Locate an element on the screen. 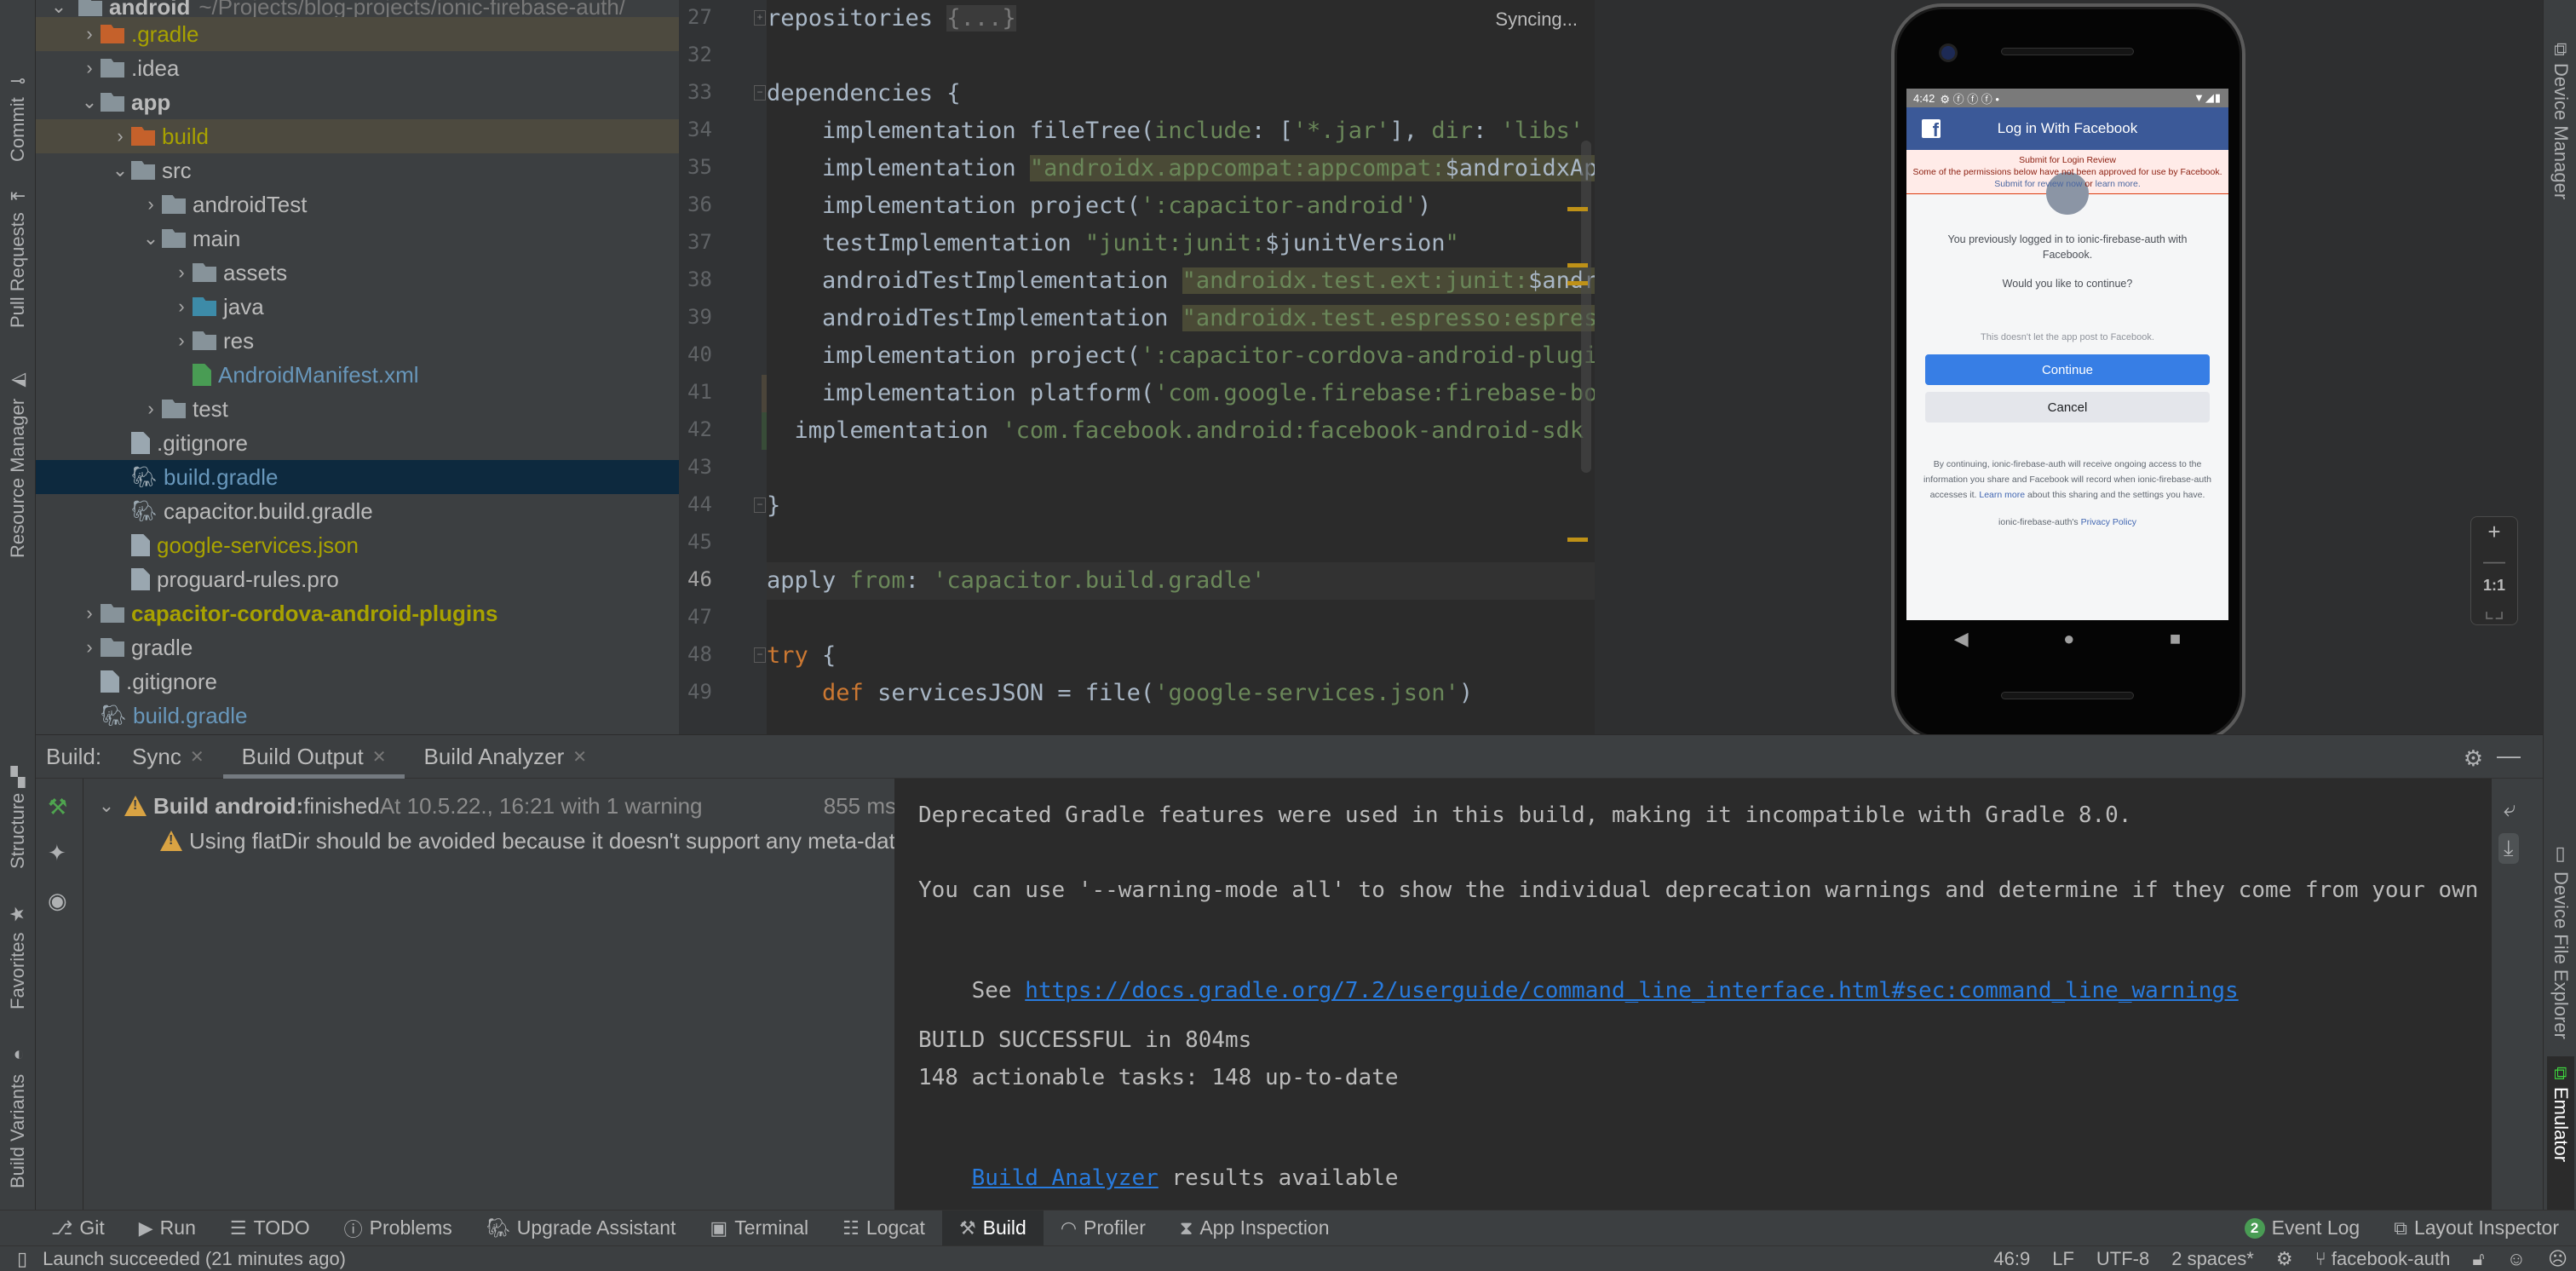 This screenshot has height=1271, width=2576. back-icon: ◀ is located at coordinates (1962, 639).